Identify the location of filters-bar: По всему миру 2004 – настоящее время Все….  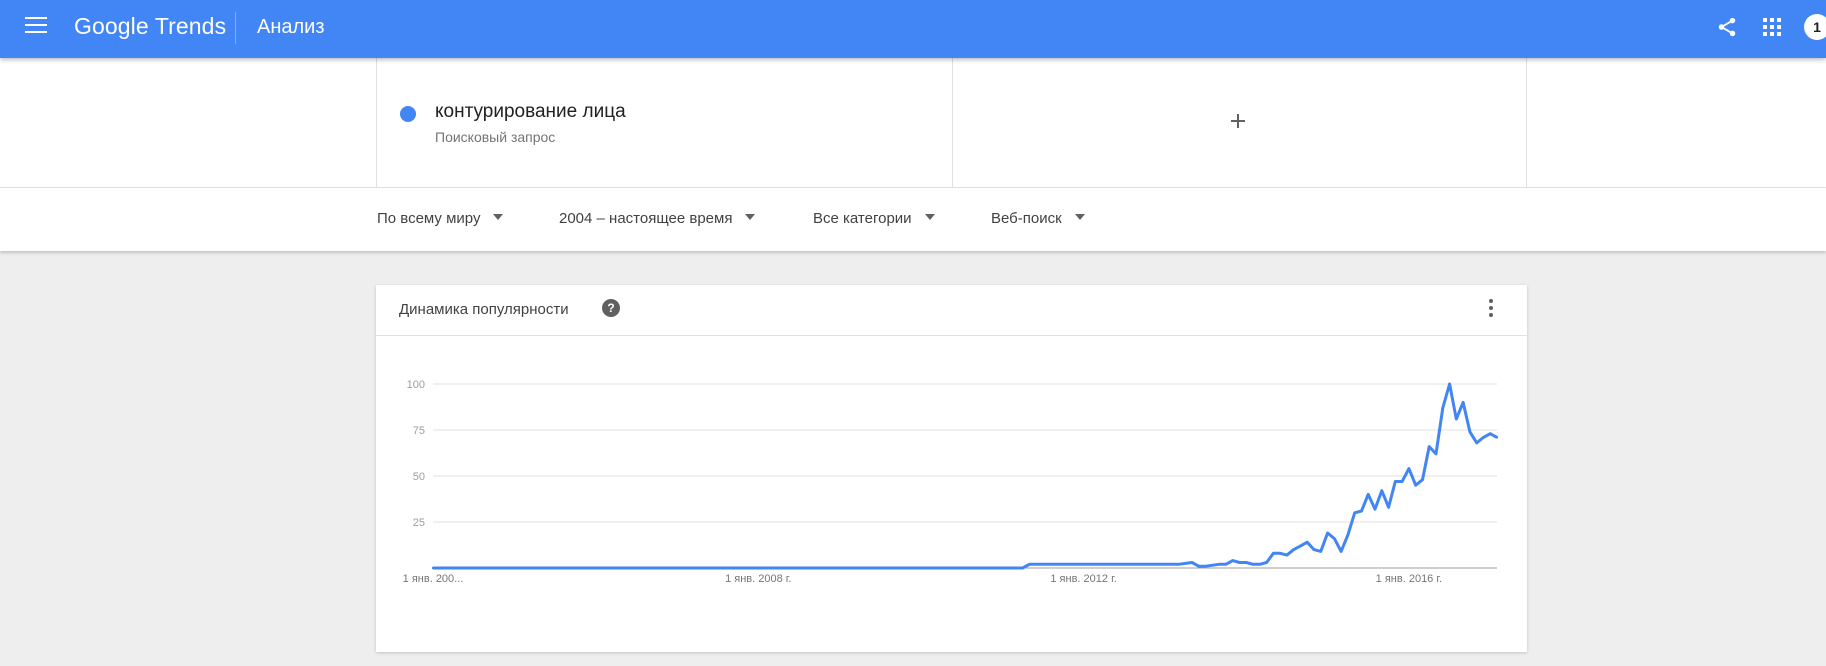
(913, 219).